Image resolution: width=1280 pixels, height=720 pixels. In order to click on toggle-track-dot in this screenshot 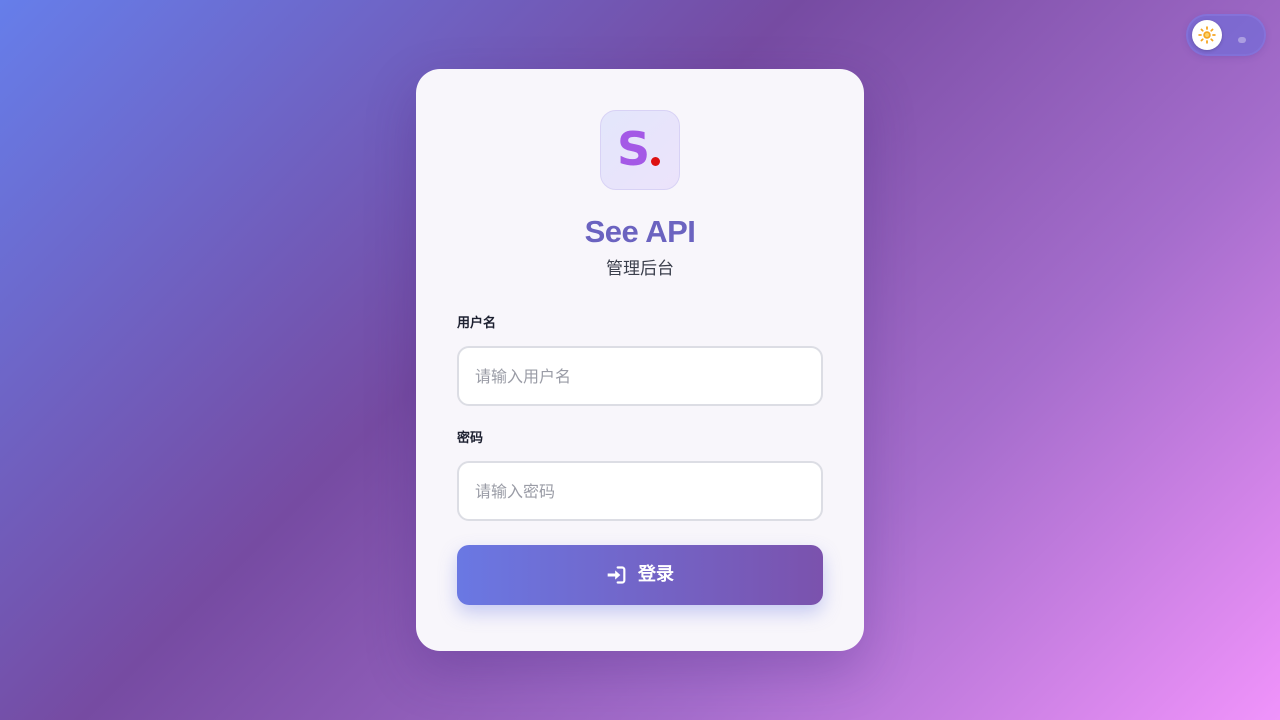, I will do `click(1242, 40)`.